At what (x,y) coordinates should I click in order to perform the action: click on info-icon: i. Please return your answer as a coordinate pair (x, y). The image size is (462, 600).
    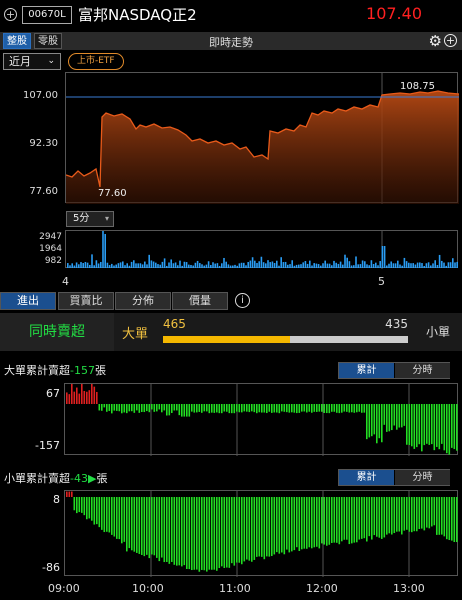
    Looking at the image, I should click on (242, 300).